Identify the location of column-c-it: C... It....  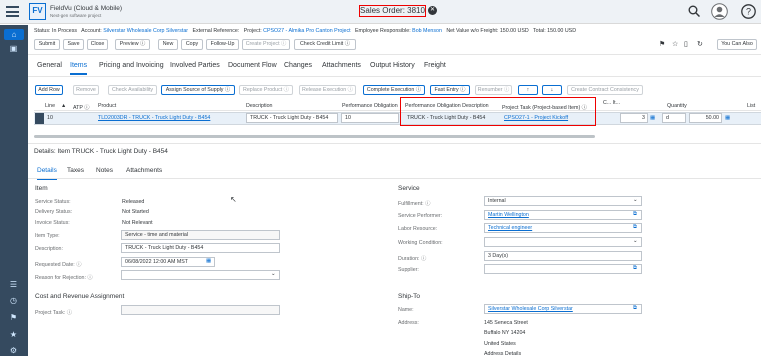
(611, 103).